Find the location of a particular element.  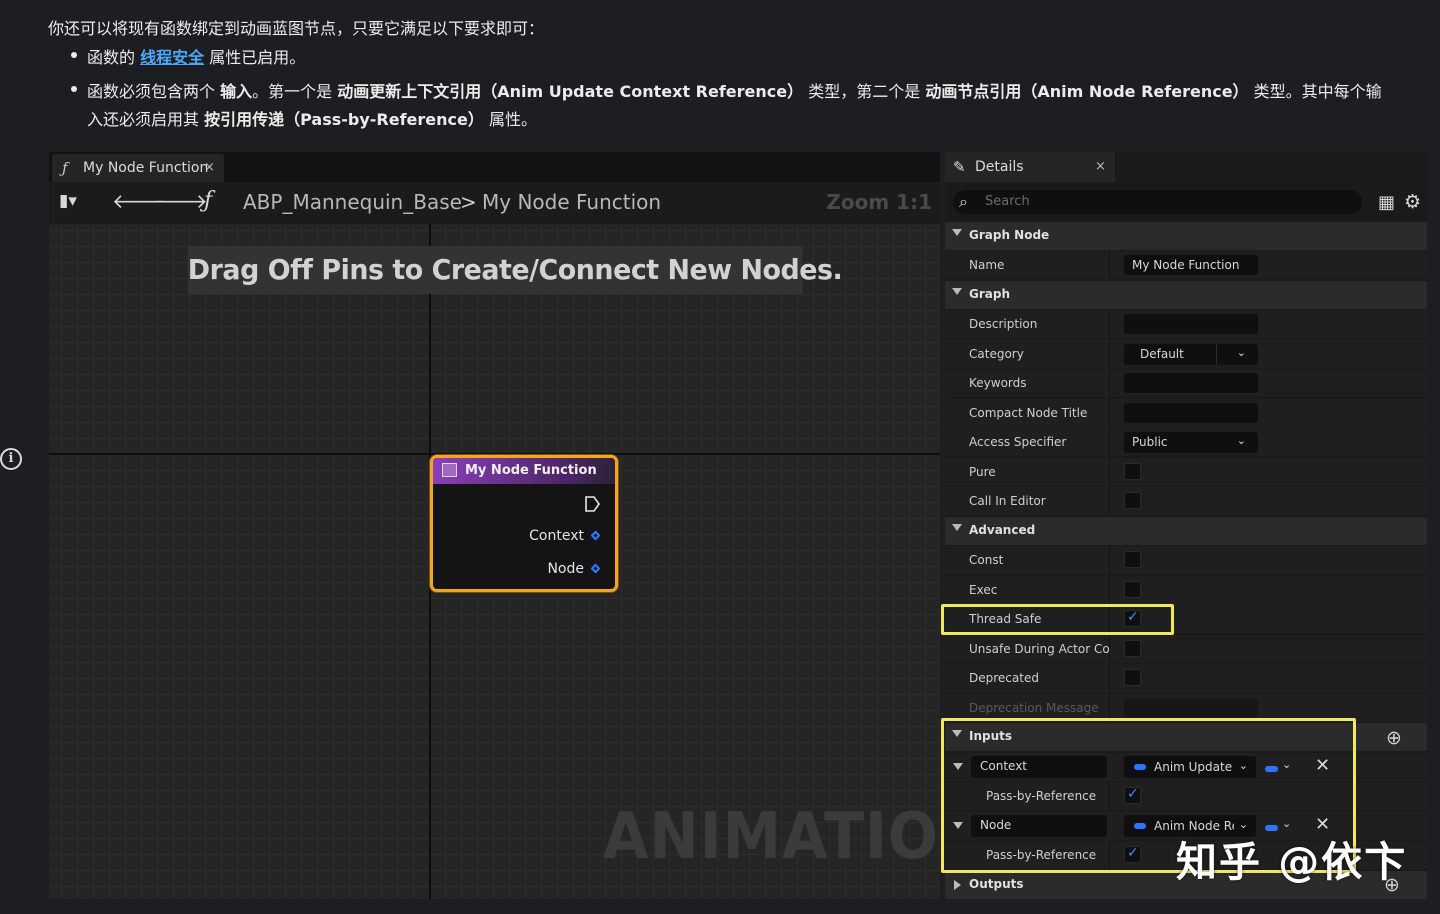

text: 入还必须启用其 is located at coordinates (143, 119).